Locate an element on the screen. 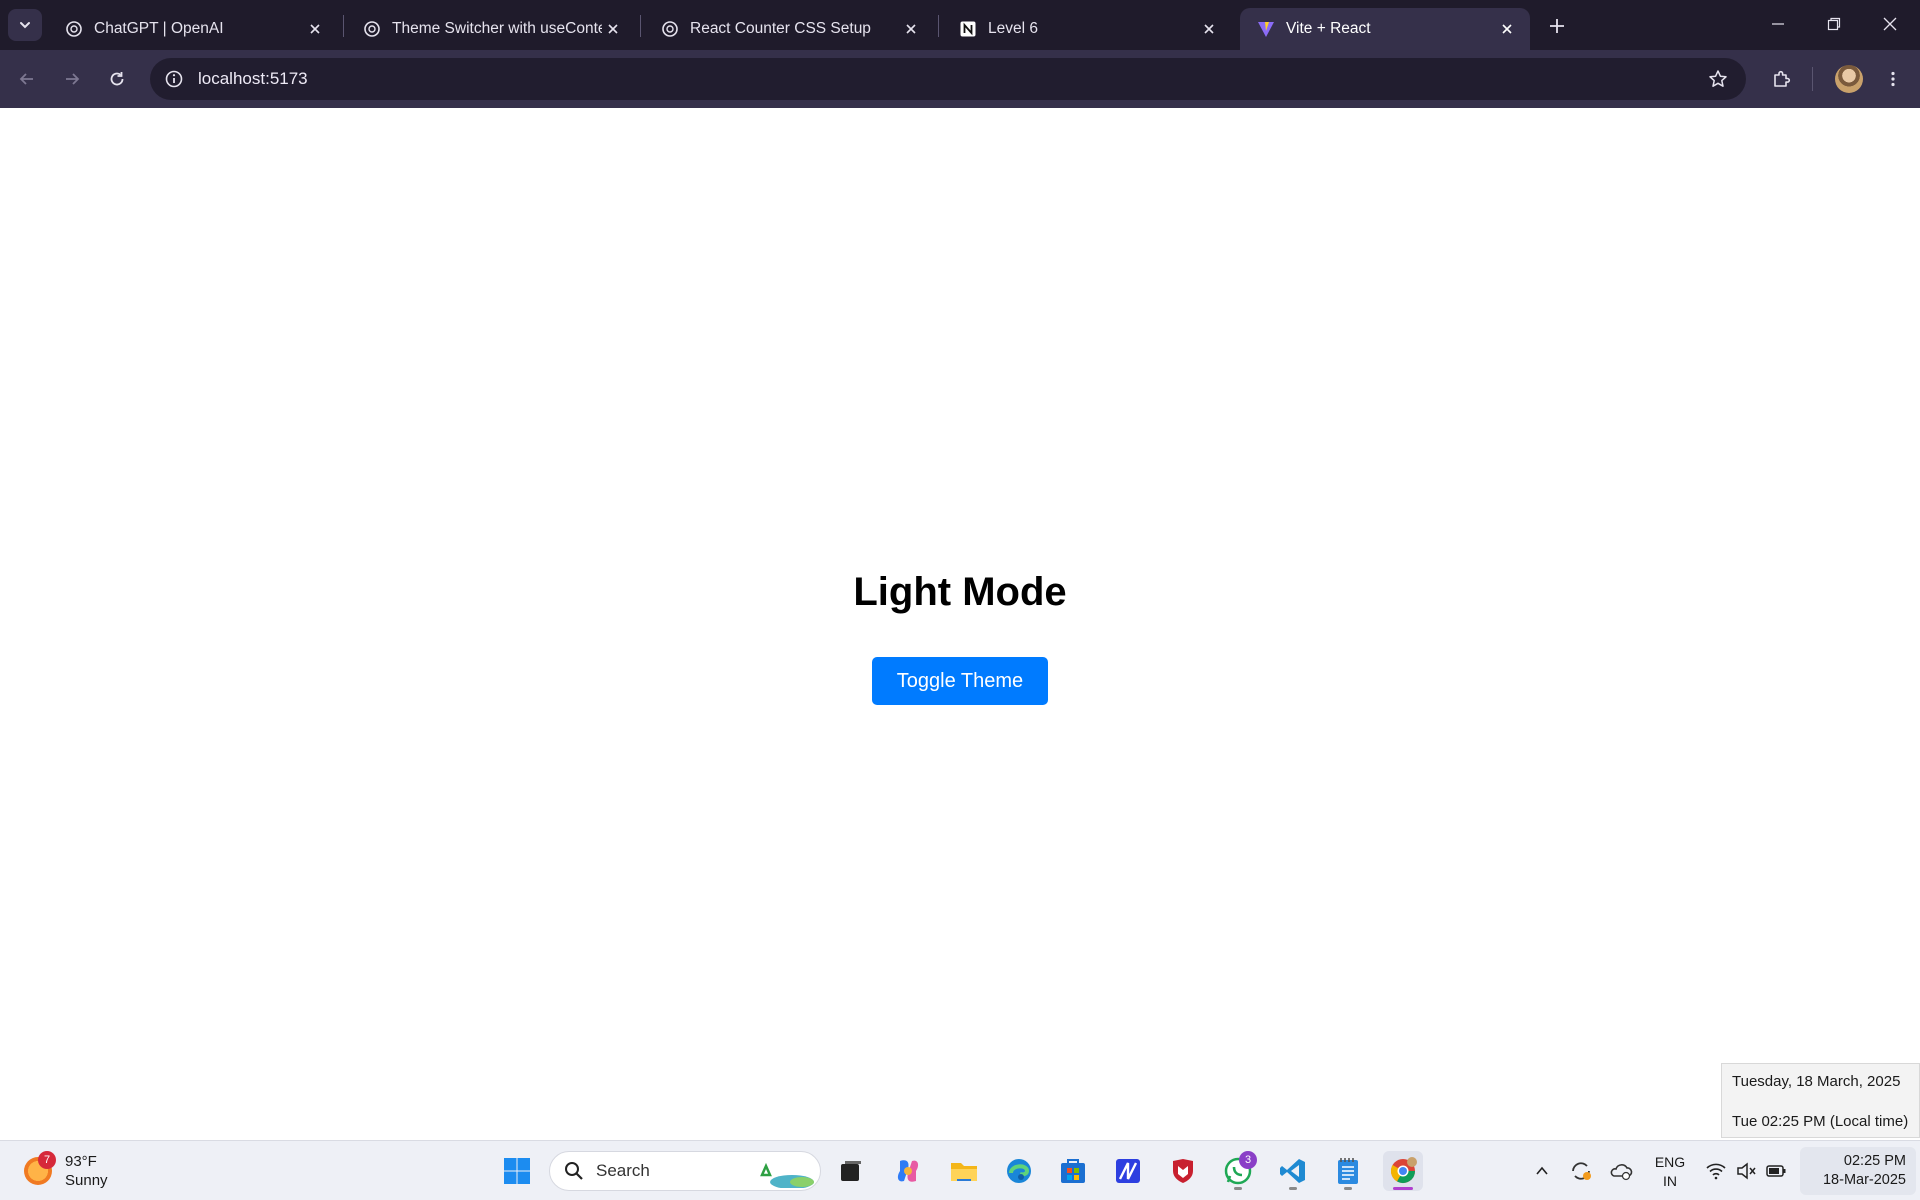 The image size is (1920, 1200). tab-title: Theme Switcher with useContext is located at coordinates (497, 28).